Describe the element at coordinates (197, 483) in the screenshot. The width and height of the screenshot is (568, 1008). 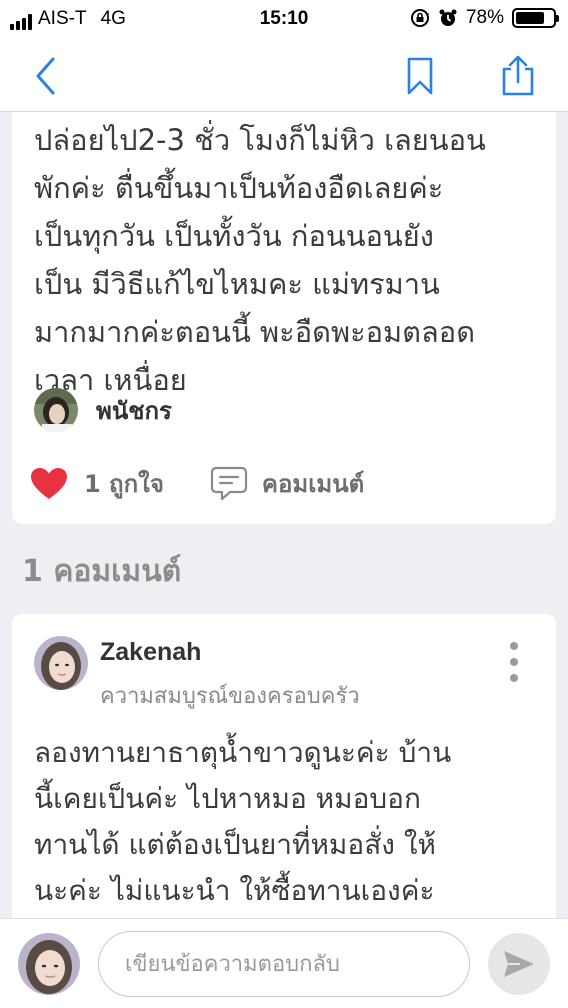
I see `post-action-row: 1 ถูกใจ คอมเมนต์` at that location.